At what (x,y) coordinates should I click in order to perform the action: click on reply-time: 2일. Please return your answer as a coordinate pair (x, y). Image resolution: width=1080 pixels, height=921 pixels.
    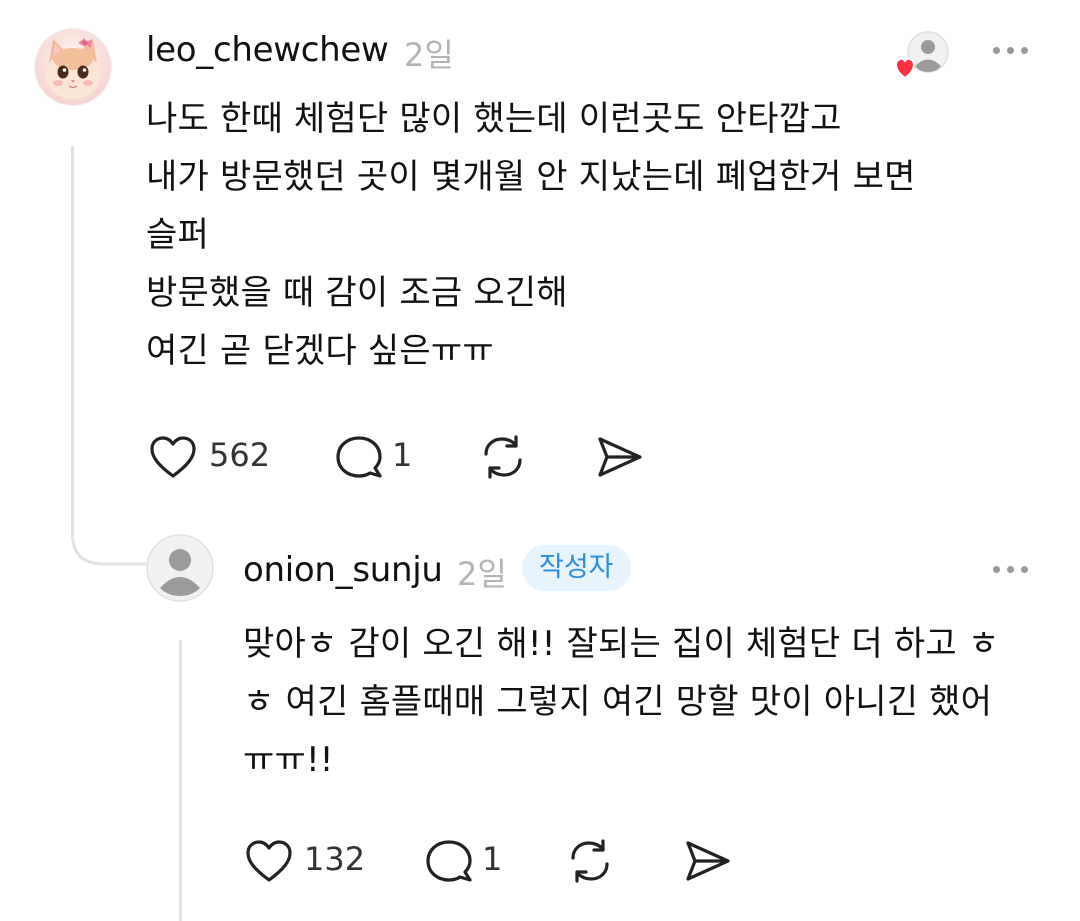
    Looking at the image, I should click on (482, 574).